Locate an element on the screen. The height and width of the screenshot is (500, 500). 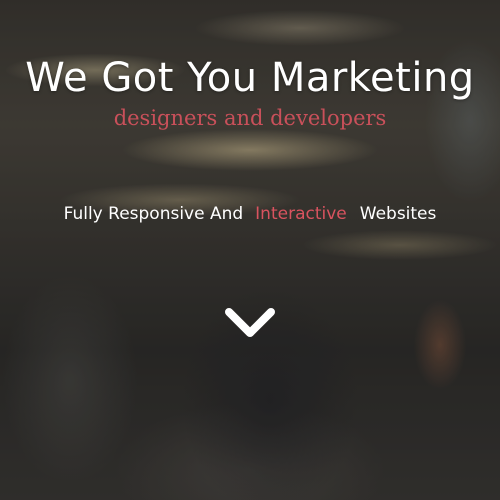
scroll-down-button is located at coordinates (250, 323).